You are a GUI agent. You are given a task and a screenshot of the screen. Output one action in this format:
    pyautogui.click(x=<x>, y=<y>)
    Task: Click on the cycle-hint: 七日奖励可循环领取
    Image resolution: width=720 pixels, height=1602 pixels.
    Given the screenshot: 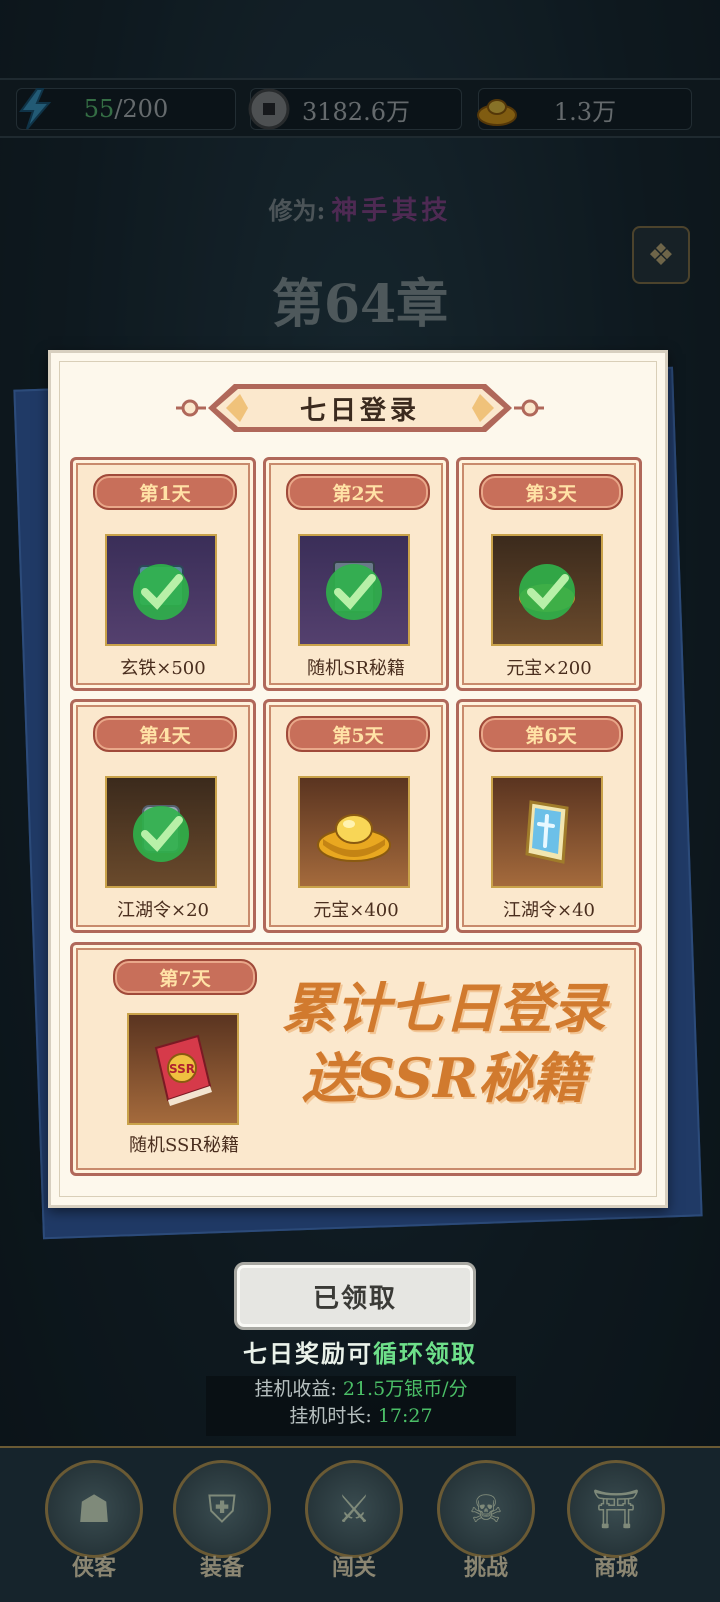 What is the action you would take?
    pyautogui.click(x=360, y=1351)
    